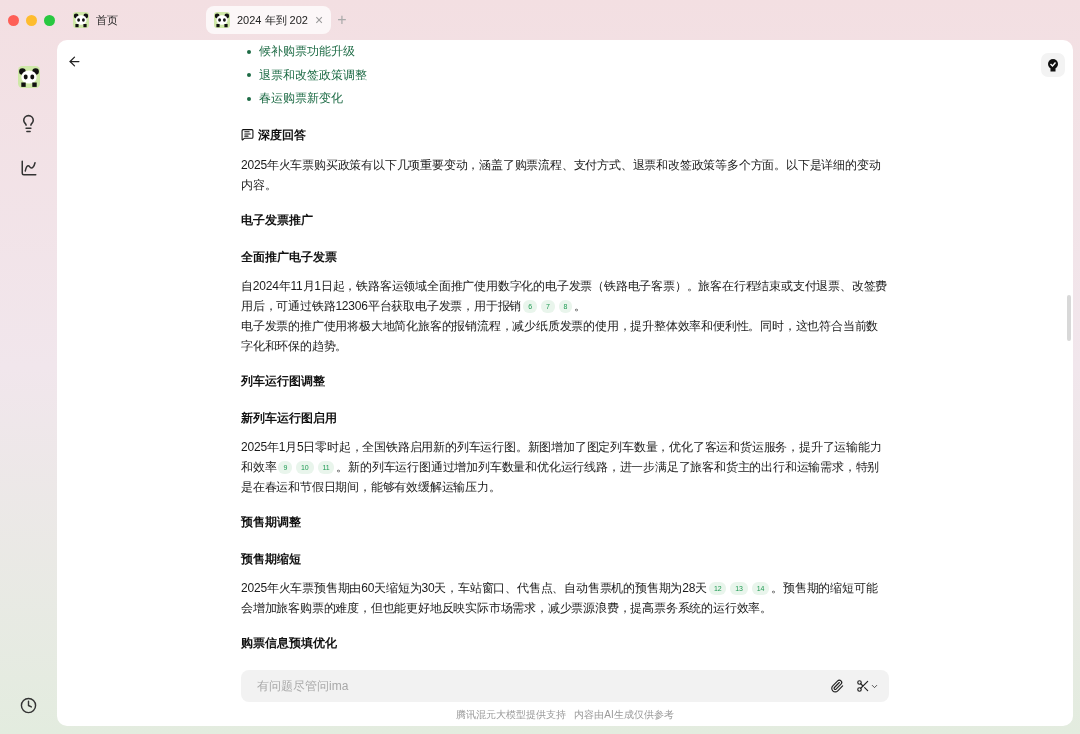 The image size is (1080, 734). I want to click on heading: 预售期调整, so click(271, 522).